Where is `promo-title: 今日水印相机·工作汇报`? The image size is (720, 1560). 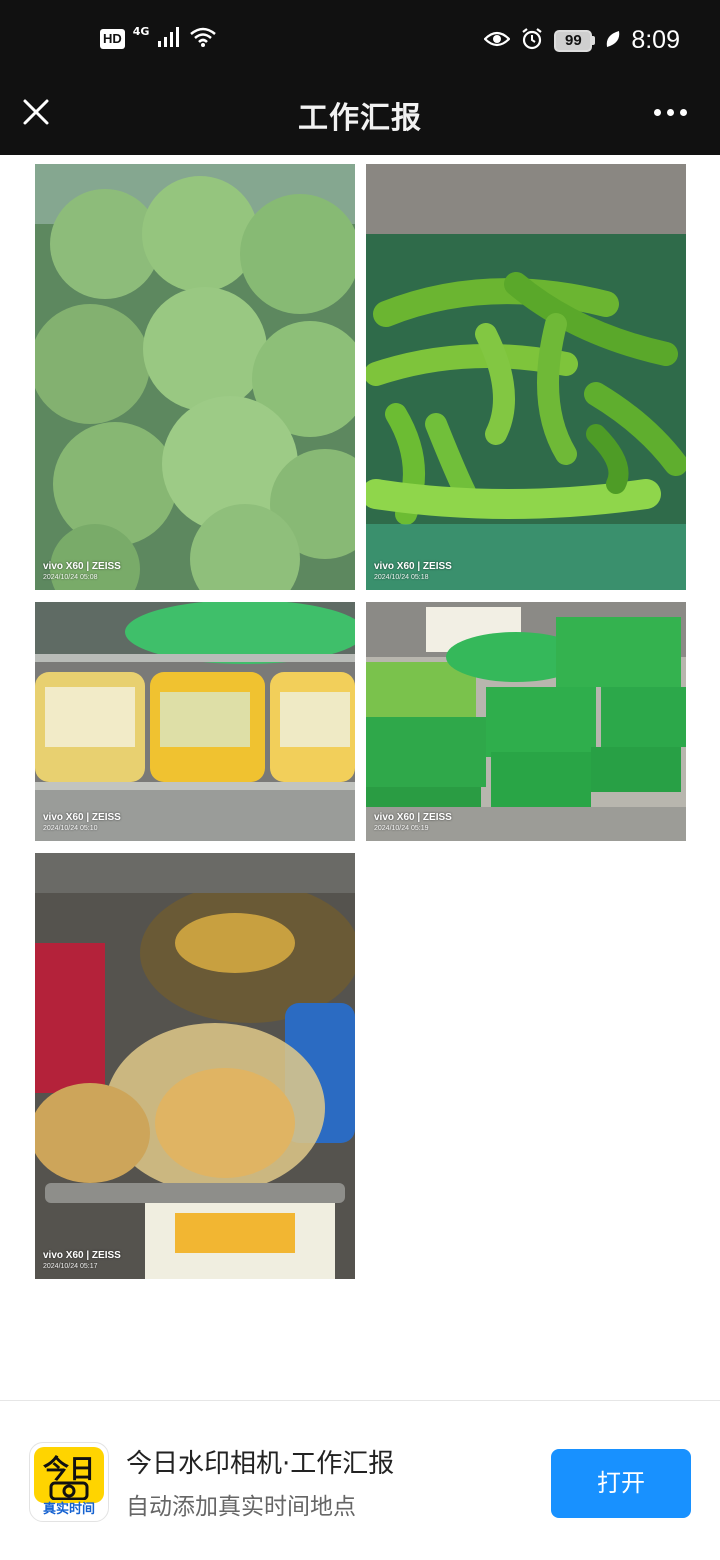 promo-title: 今日水印相机·工作汇报 is located at coordinates (260, 1464).